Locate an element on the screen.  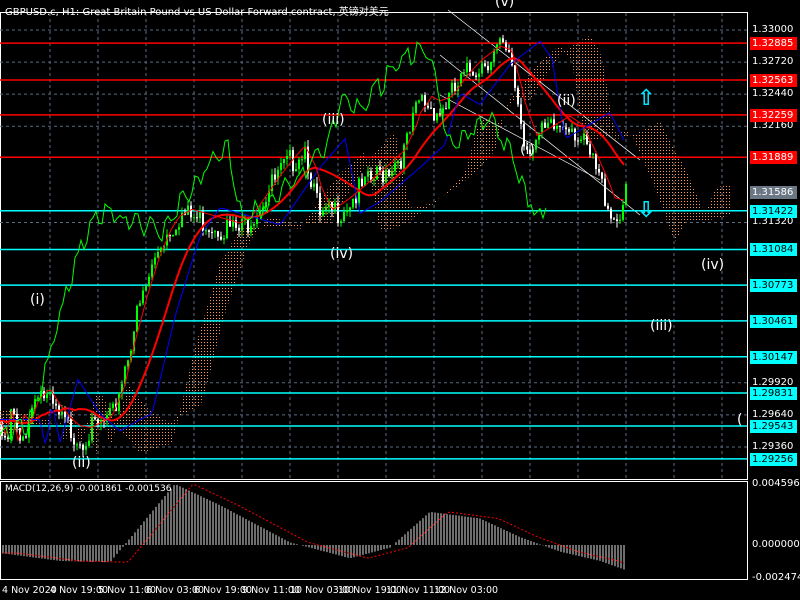
macd-label: MACD(12,26,9) -0.001861 -0.001536 is located at coordinates (88, 489).